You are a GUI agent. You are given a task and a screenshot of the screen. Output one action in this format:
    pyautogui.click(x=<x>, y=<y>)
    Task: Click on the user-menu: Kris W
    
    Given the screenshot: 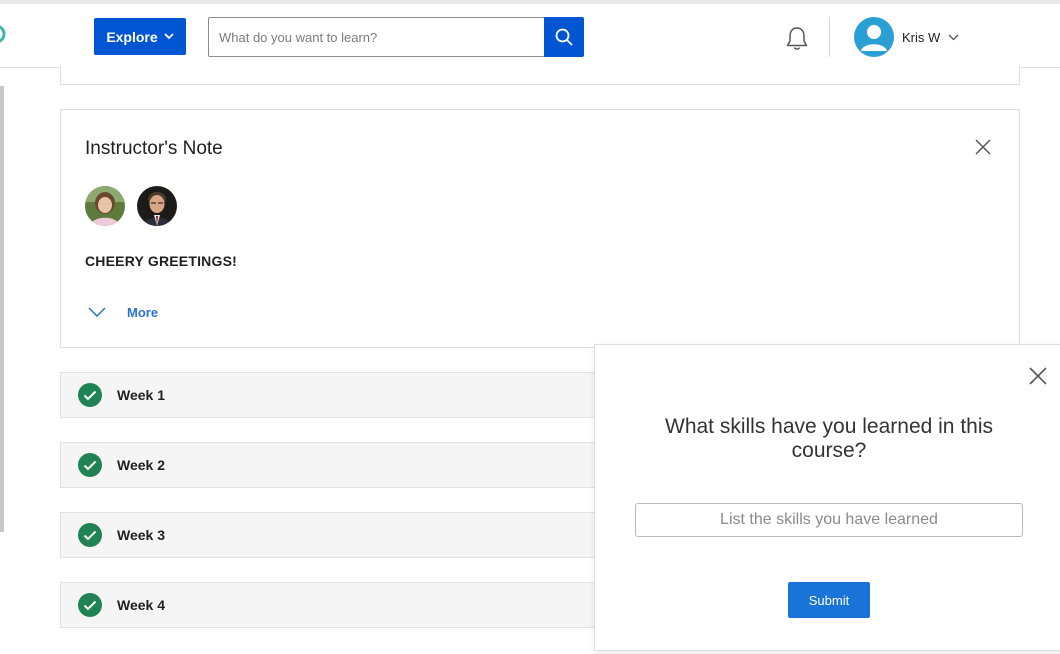 What is the action you would take?
    pyautogui.click(x=906, y=37)
    